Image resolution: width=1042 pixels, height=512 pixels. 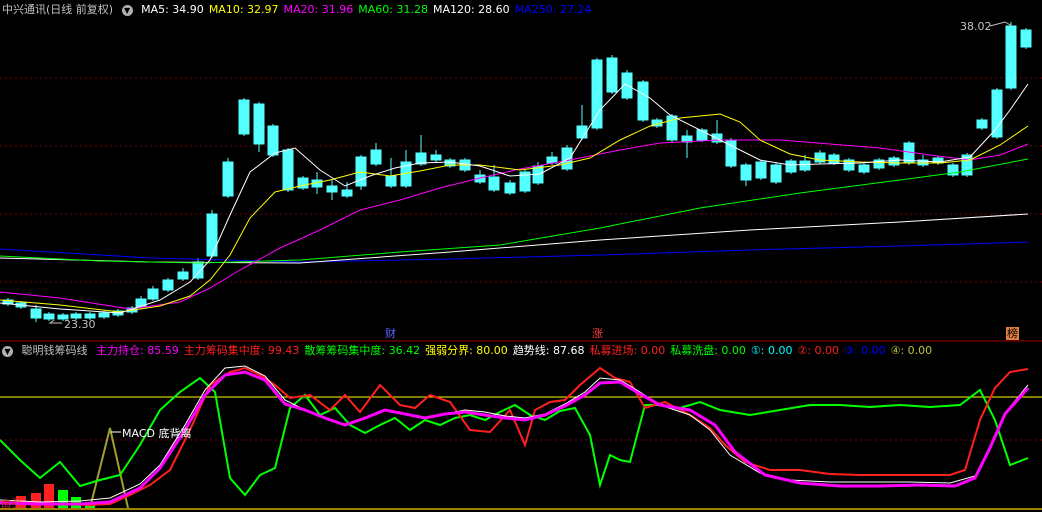 What do you see at coordinates (1012, 333) in the screenshot?
I see `dragon-tiger-list-marker: 榜` at bounding box center [1012, 333].